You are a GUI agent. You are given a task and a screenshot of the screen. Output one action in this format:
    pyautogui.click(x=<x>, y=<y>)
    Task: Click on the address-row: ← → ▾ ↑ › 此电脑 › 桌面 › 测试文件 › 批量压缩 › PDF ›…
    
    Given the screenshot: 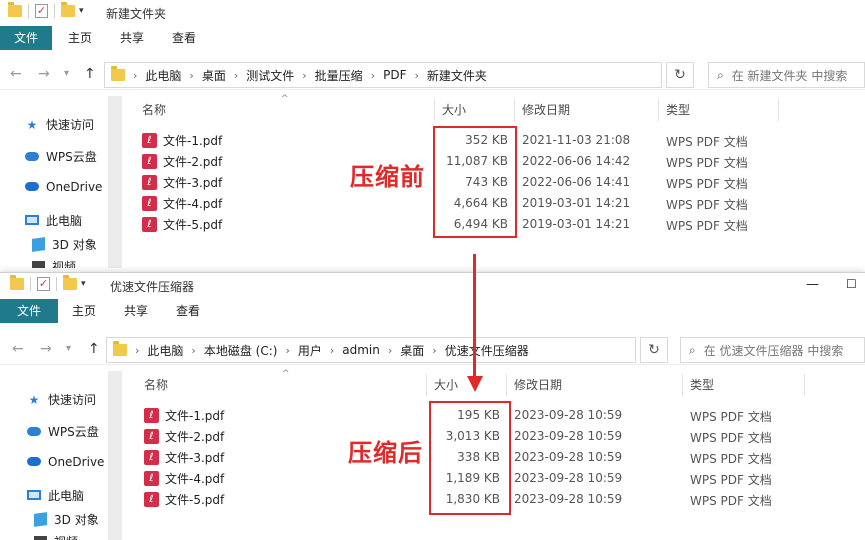 What is the action you would take?
    pyautogui.click(x=432, y=74)
    